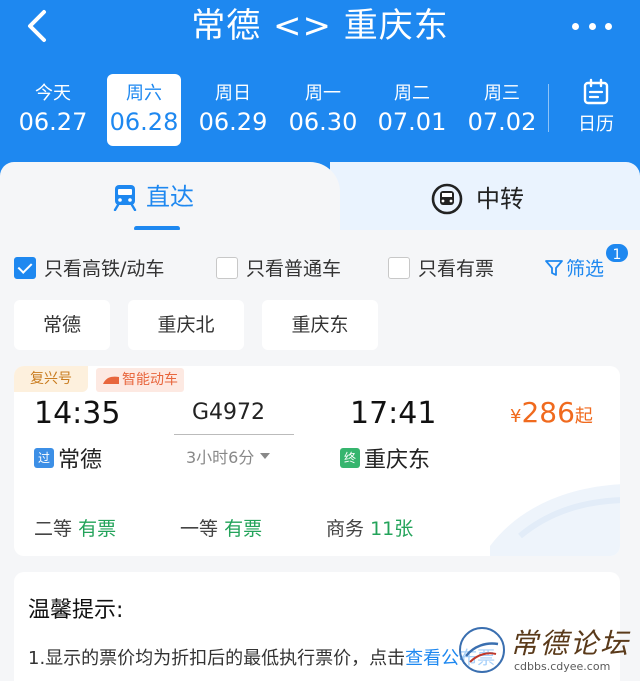  I want to click on tips-line: 1.显示的票价均为折扣后的最低执行票价，点击查看公布票, so click(261, 657).